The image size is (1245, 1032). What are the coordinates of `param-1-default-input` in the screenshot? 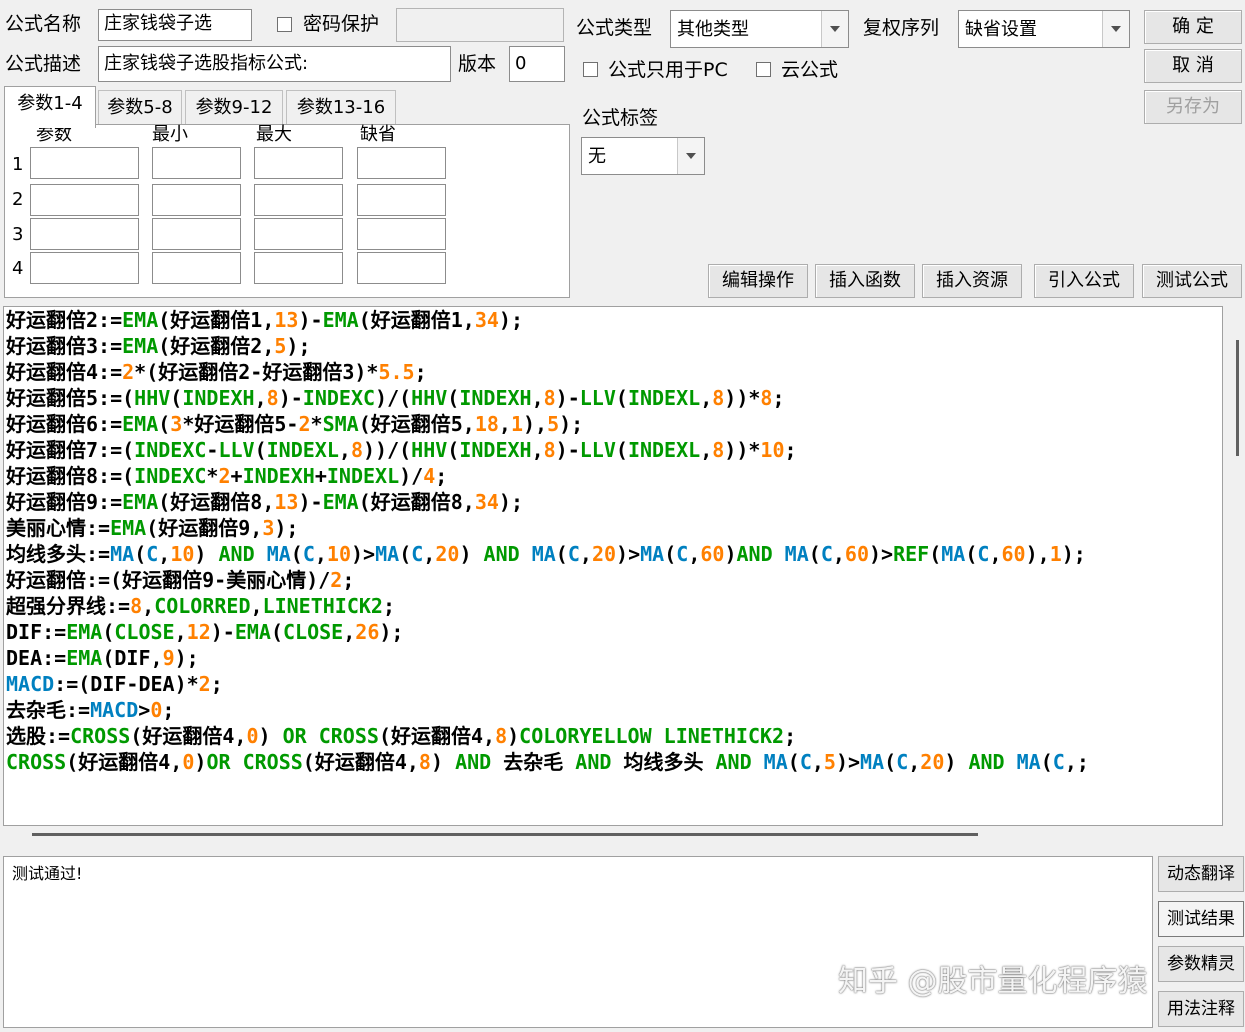 It's located at (401, 163).